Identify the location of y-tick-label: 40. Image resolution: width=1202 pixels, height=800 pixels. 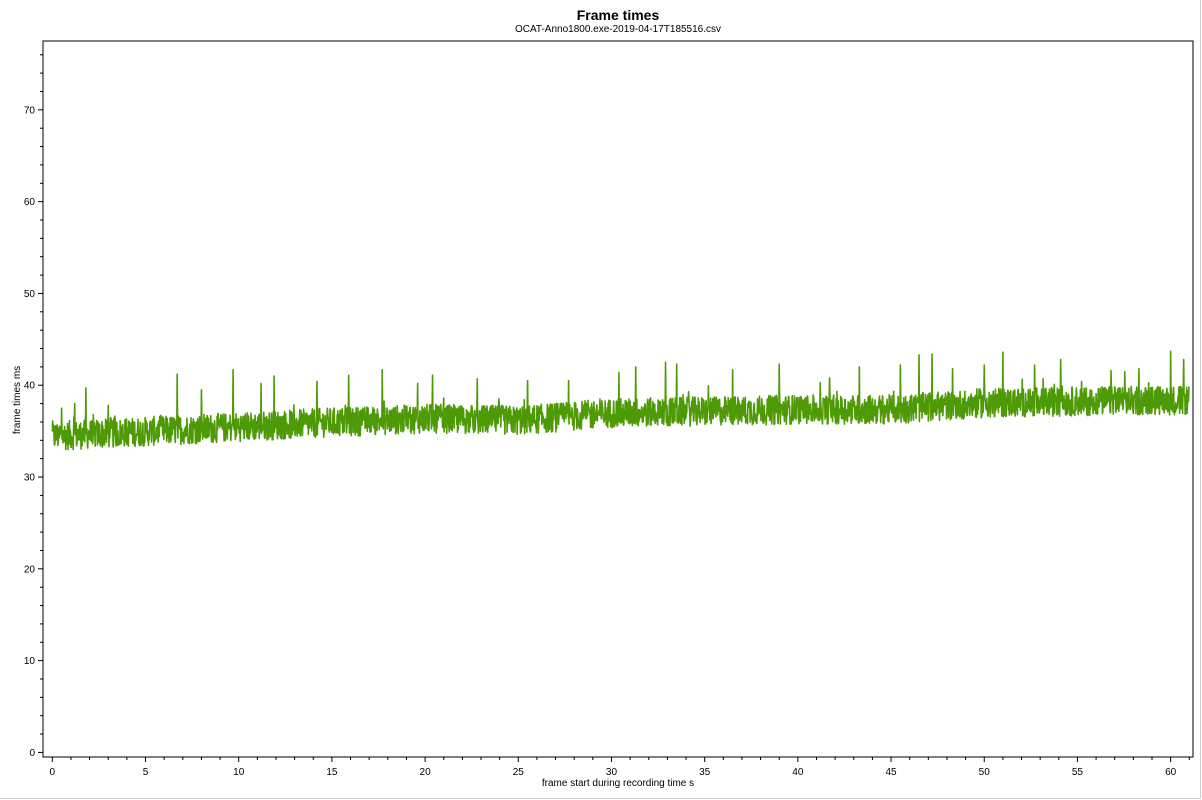
(30, 386).